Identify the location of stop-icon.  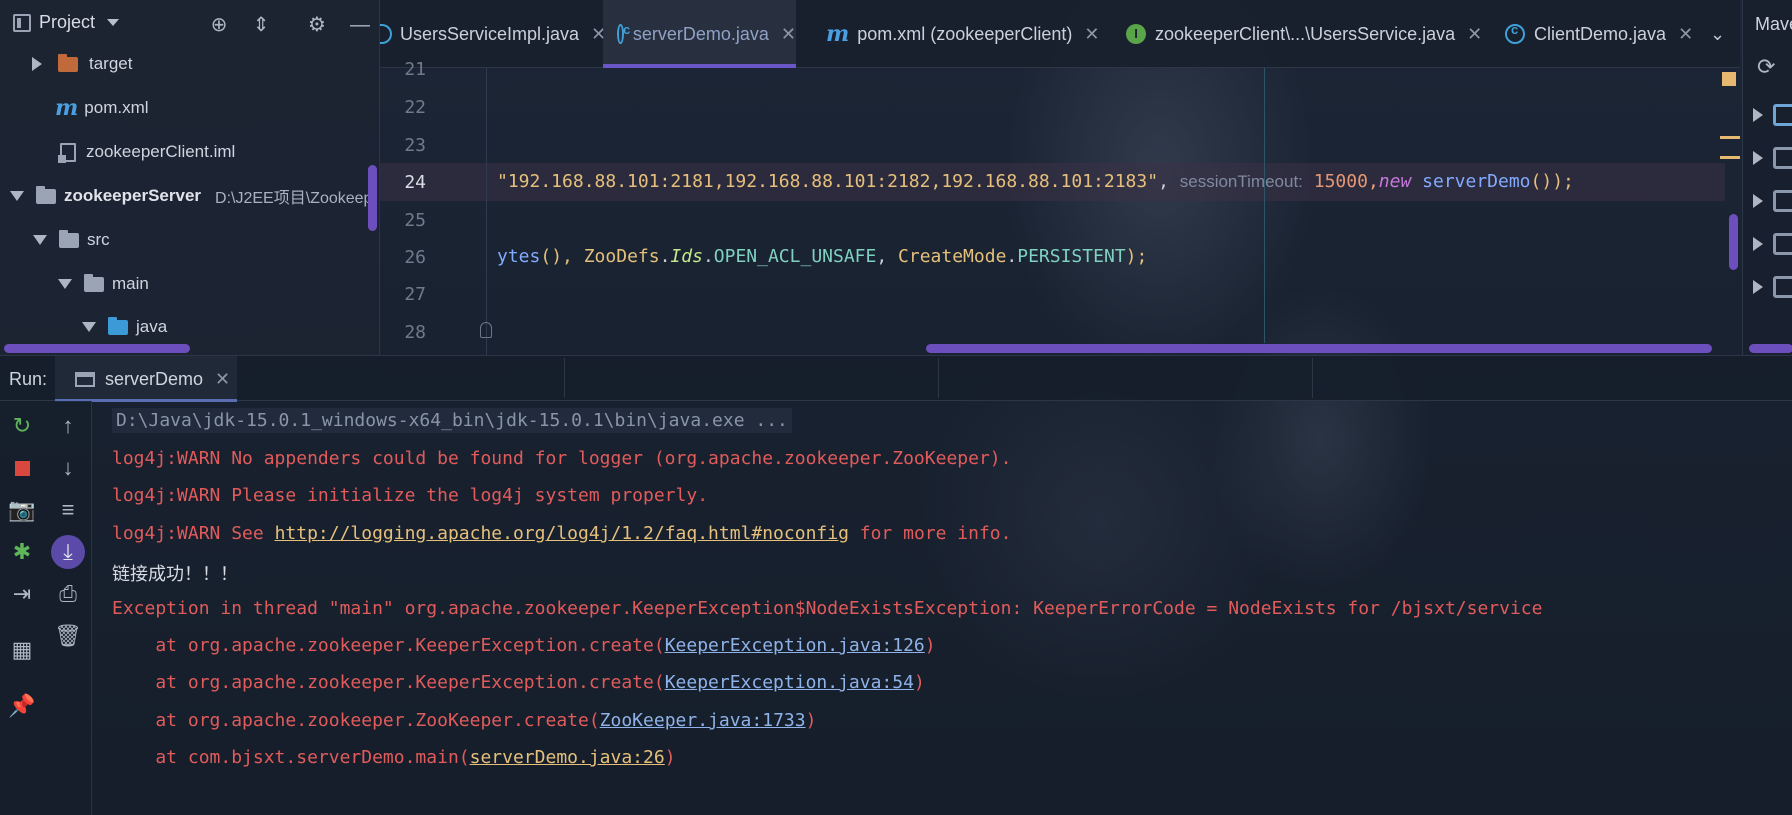
(22, 468).